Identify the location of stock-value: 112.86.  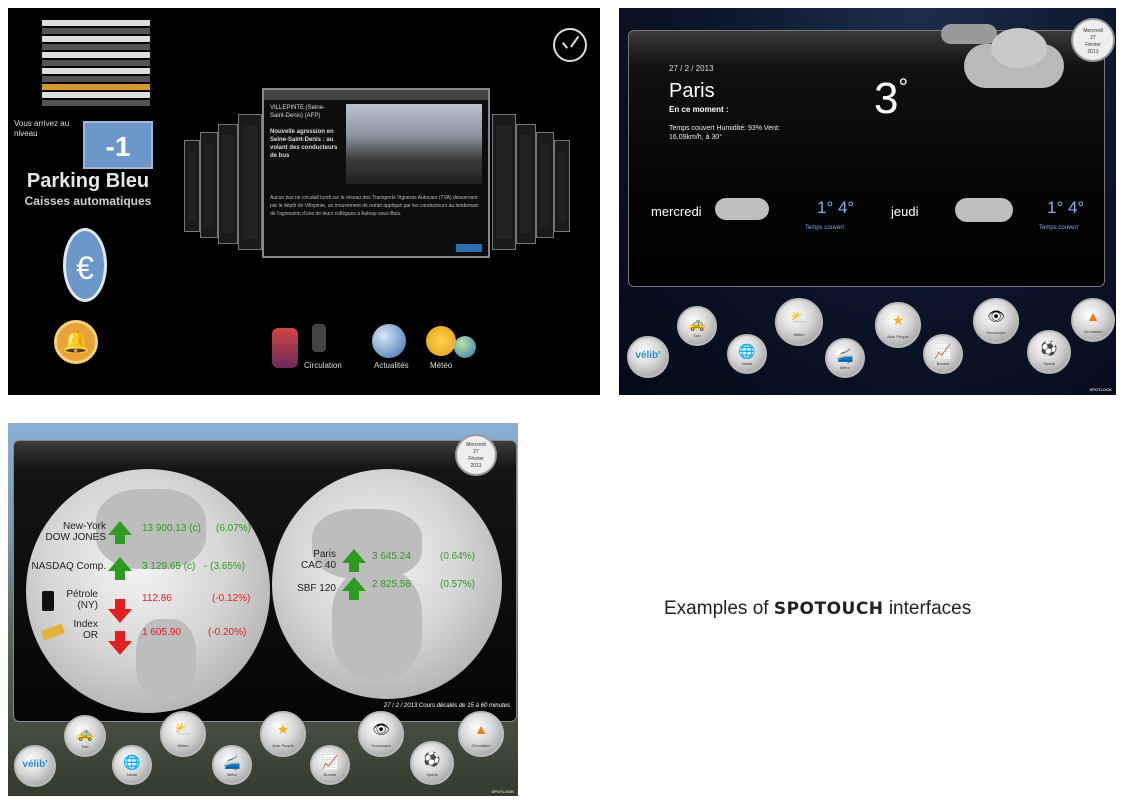
(157, 598).